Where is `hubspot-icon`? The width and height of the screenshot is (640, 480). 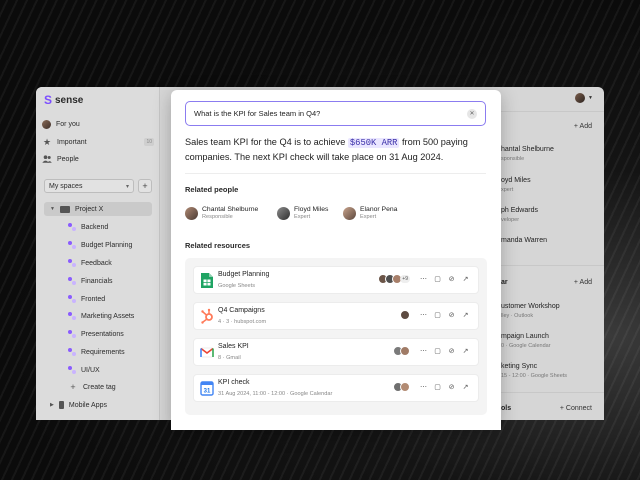
hubspot-icon is located at coordinates (207, 316).